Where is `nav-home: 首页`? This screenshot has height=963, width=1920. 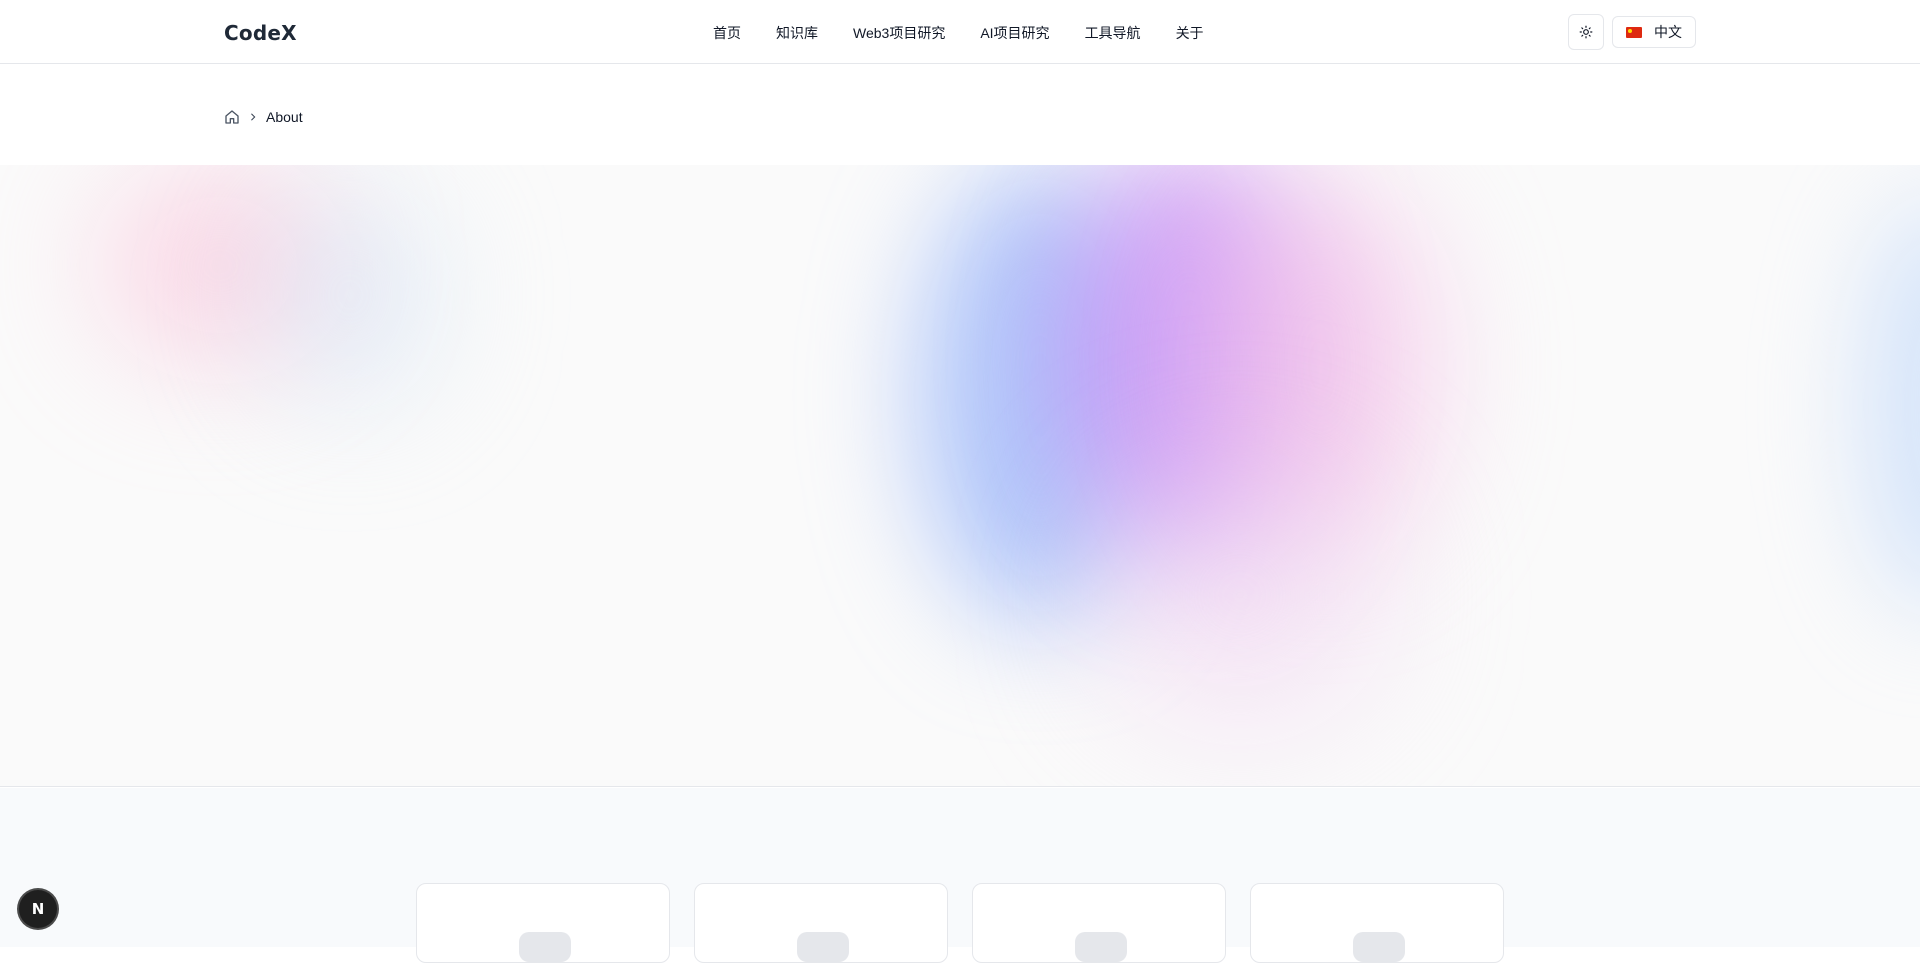
nav-home: 首页 is located at coordinates (727, 33).